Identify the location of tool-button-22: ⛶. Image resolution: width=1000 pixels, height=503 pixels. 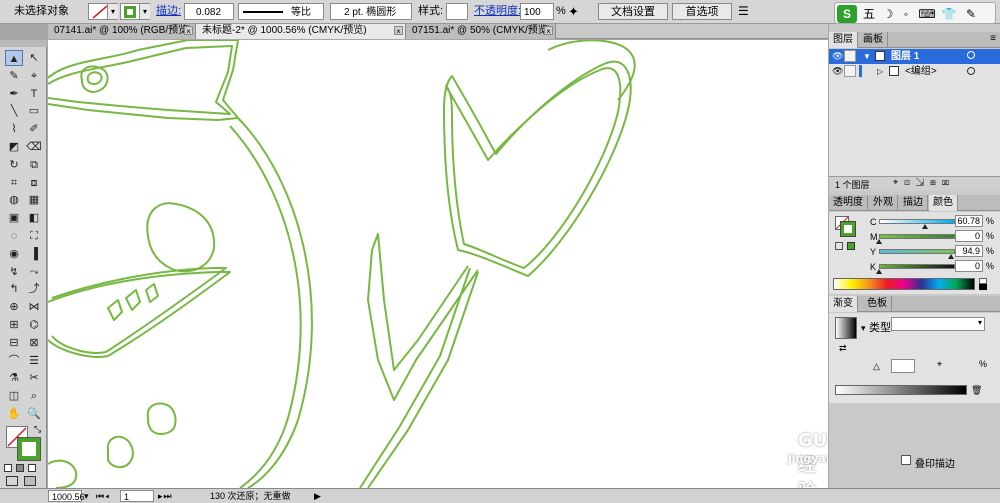
(34, 236).